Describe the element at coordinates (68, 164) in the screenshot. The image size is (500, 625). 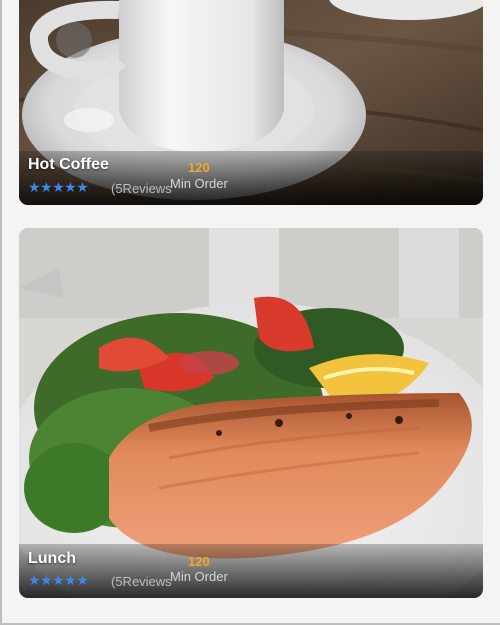
I see `card-title: Hot Coffee` at that location.